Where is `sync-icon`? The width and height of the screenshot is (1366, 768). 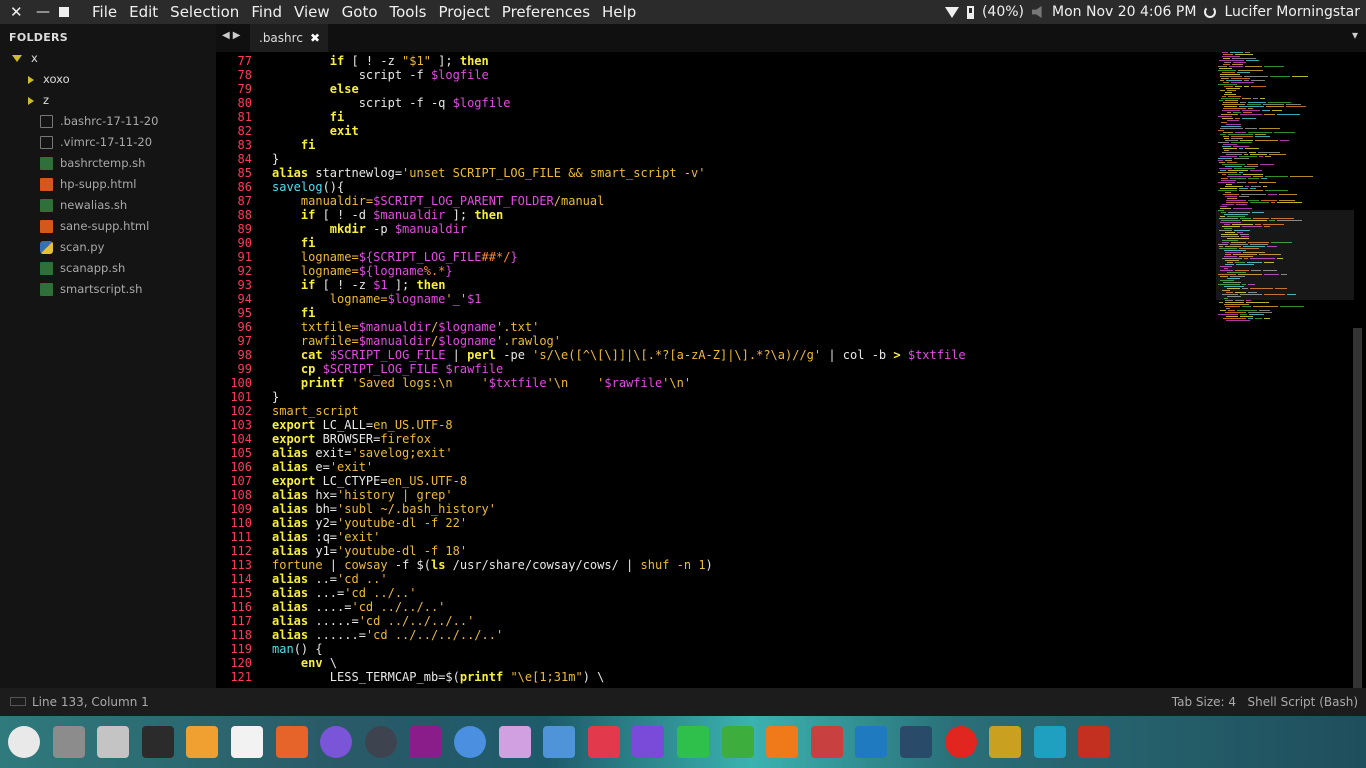 sync-icon is located at coordinates (693, 742).